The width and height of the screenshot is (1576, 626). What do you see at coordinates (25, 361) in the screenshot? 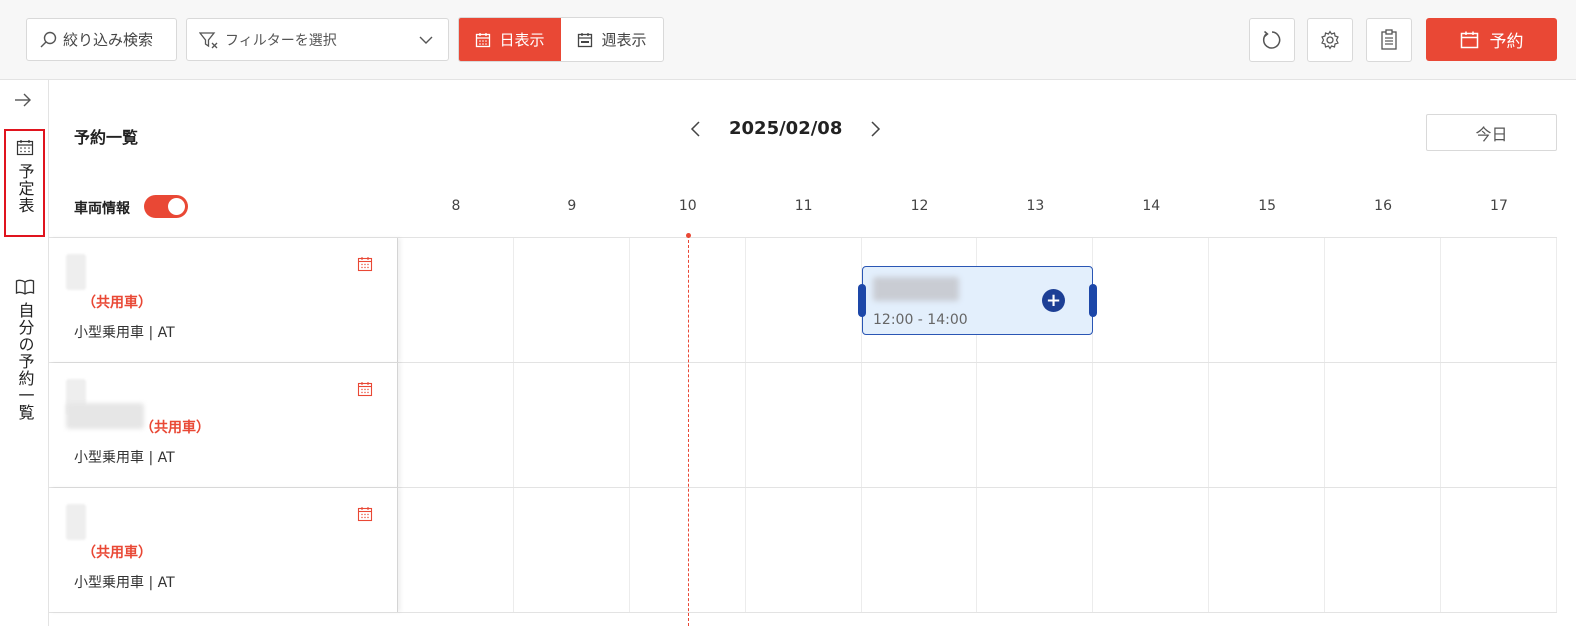
I see `rail-item-my-reservations-label: 自分の予約一覧` at bounding box center [25, 361].